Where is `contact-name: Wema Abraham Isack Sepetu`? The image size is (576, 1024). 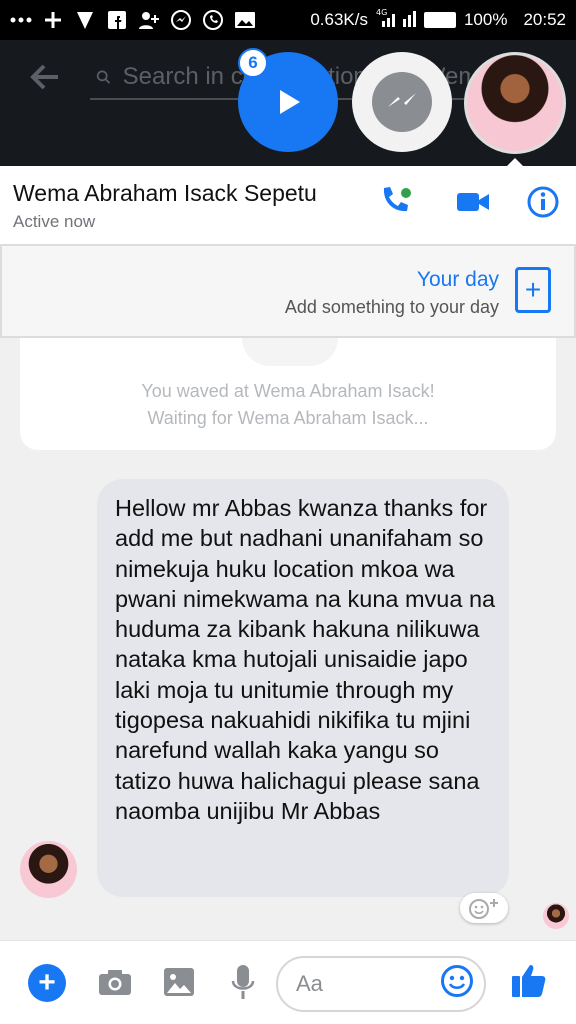
contact-name: Wema Abraham Isack Sepetu is located at coordinates (165, 193).